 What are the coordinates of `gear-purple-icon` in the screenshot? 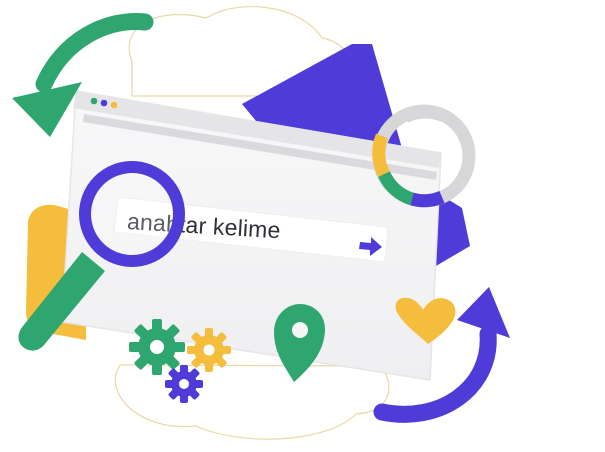 It's located at (184, 384).